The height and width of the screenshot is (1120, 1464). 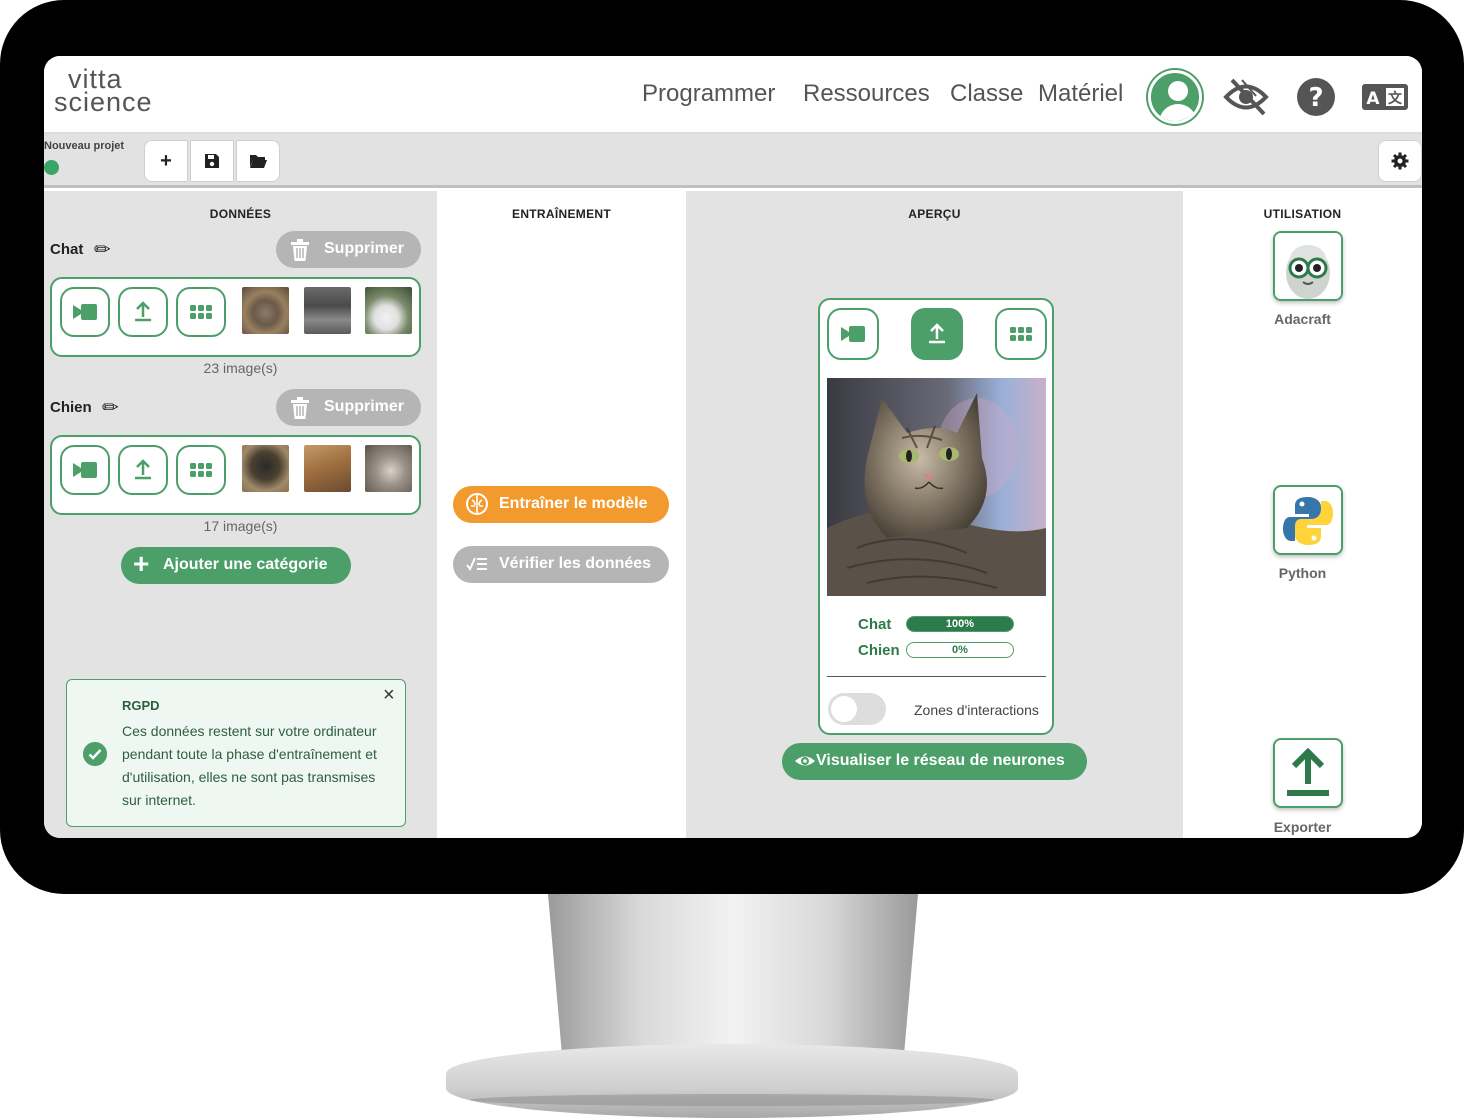 I want to click on preview-upload-button, so click(x=937, y=334).